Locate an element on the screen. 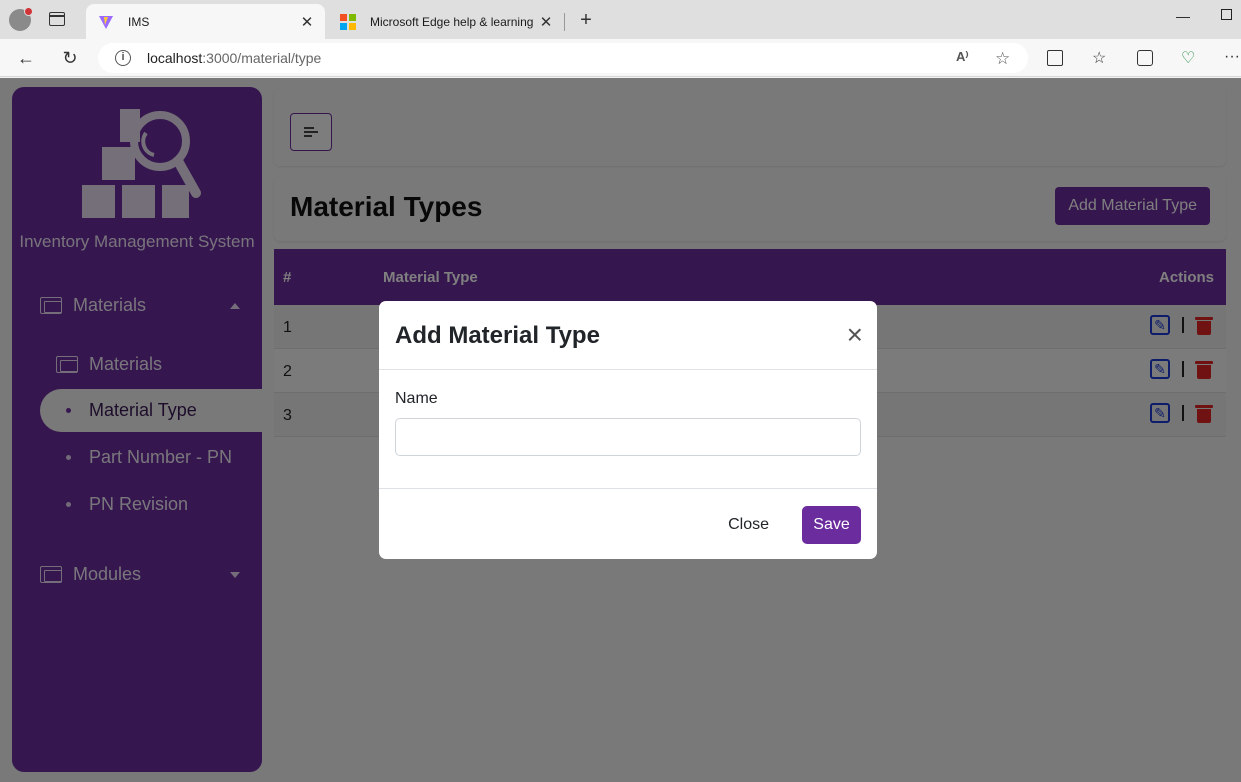 Image resolution: width=1241 pixels, height=782 pixels. tab-edge-help: Microsoft Edge help & learning ✕ is located at coordinates (446, 21).